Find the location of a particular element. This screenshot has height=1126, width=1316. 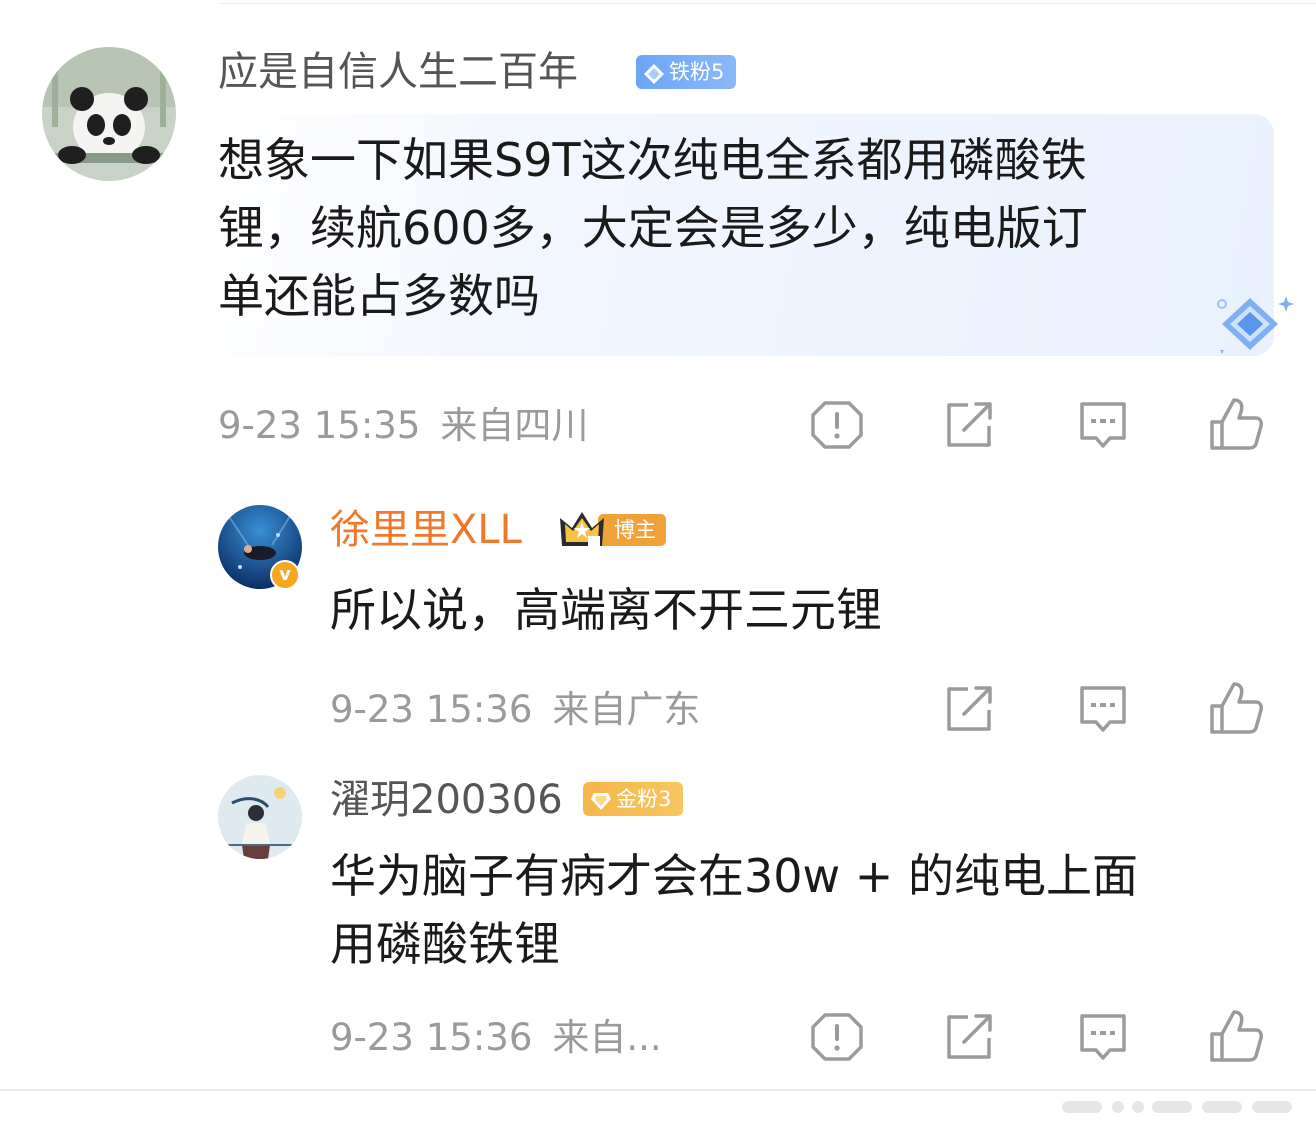

reply2-username: 濯玥200306 is located at coordinates (446, 800).